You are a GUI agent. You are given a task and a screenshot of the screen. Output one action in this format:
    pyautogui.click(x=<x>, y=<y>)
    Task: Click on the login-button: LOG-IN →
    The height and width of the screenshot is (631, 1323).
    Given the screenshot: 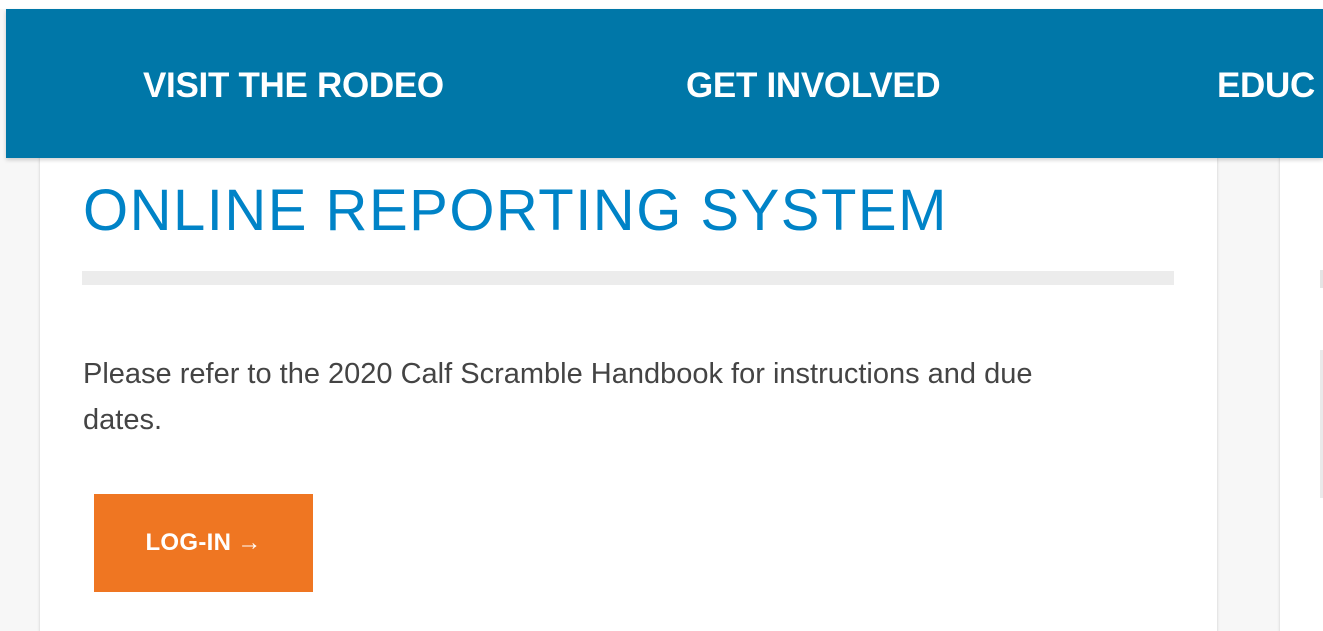 What is the action you would take?
    pyautogui.click(x=203, y=543)
    